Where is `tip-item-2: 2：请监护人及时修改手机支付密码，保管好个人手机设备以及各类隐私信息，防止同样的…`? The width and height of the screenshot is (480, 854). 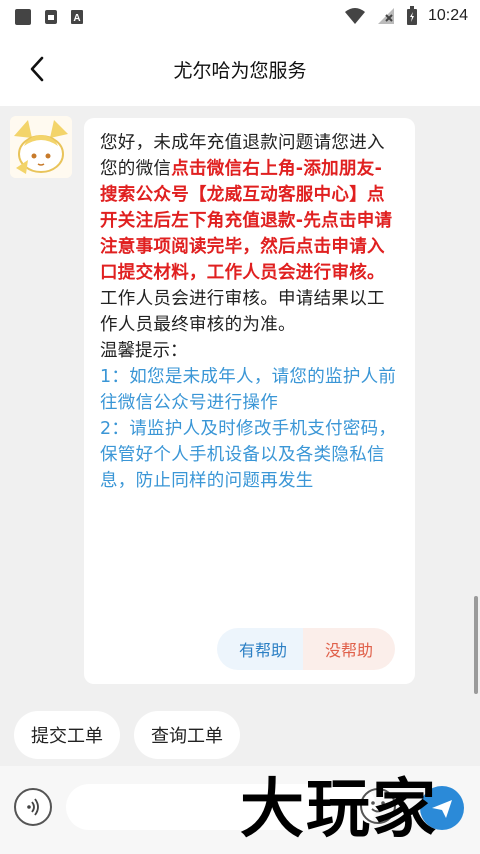 tip-item-2: 2：请监护人及时修改手机支付密码，保管好个人手机设备以及各类隐私信息，防止同样的… is located at coordinates (248, 455).